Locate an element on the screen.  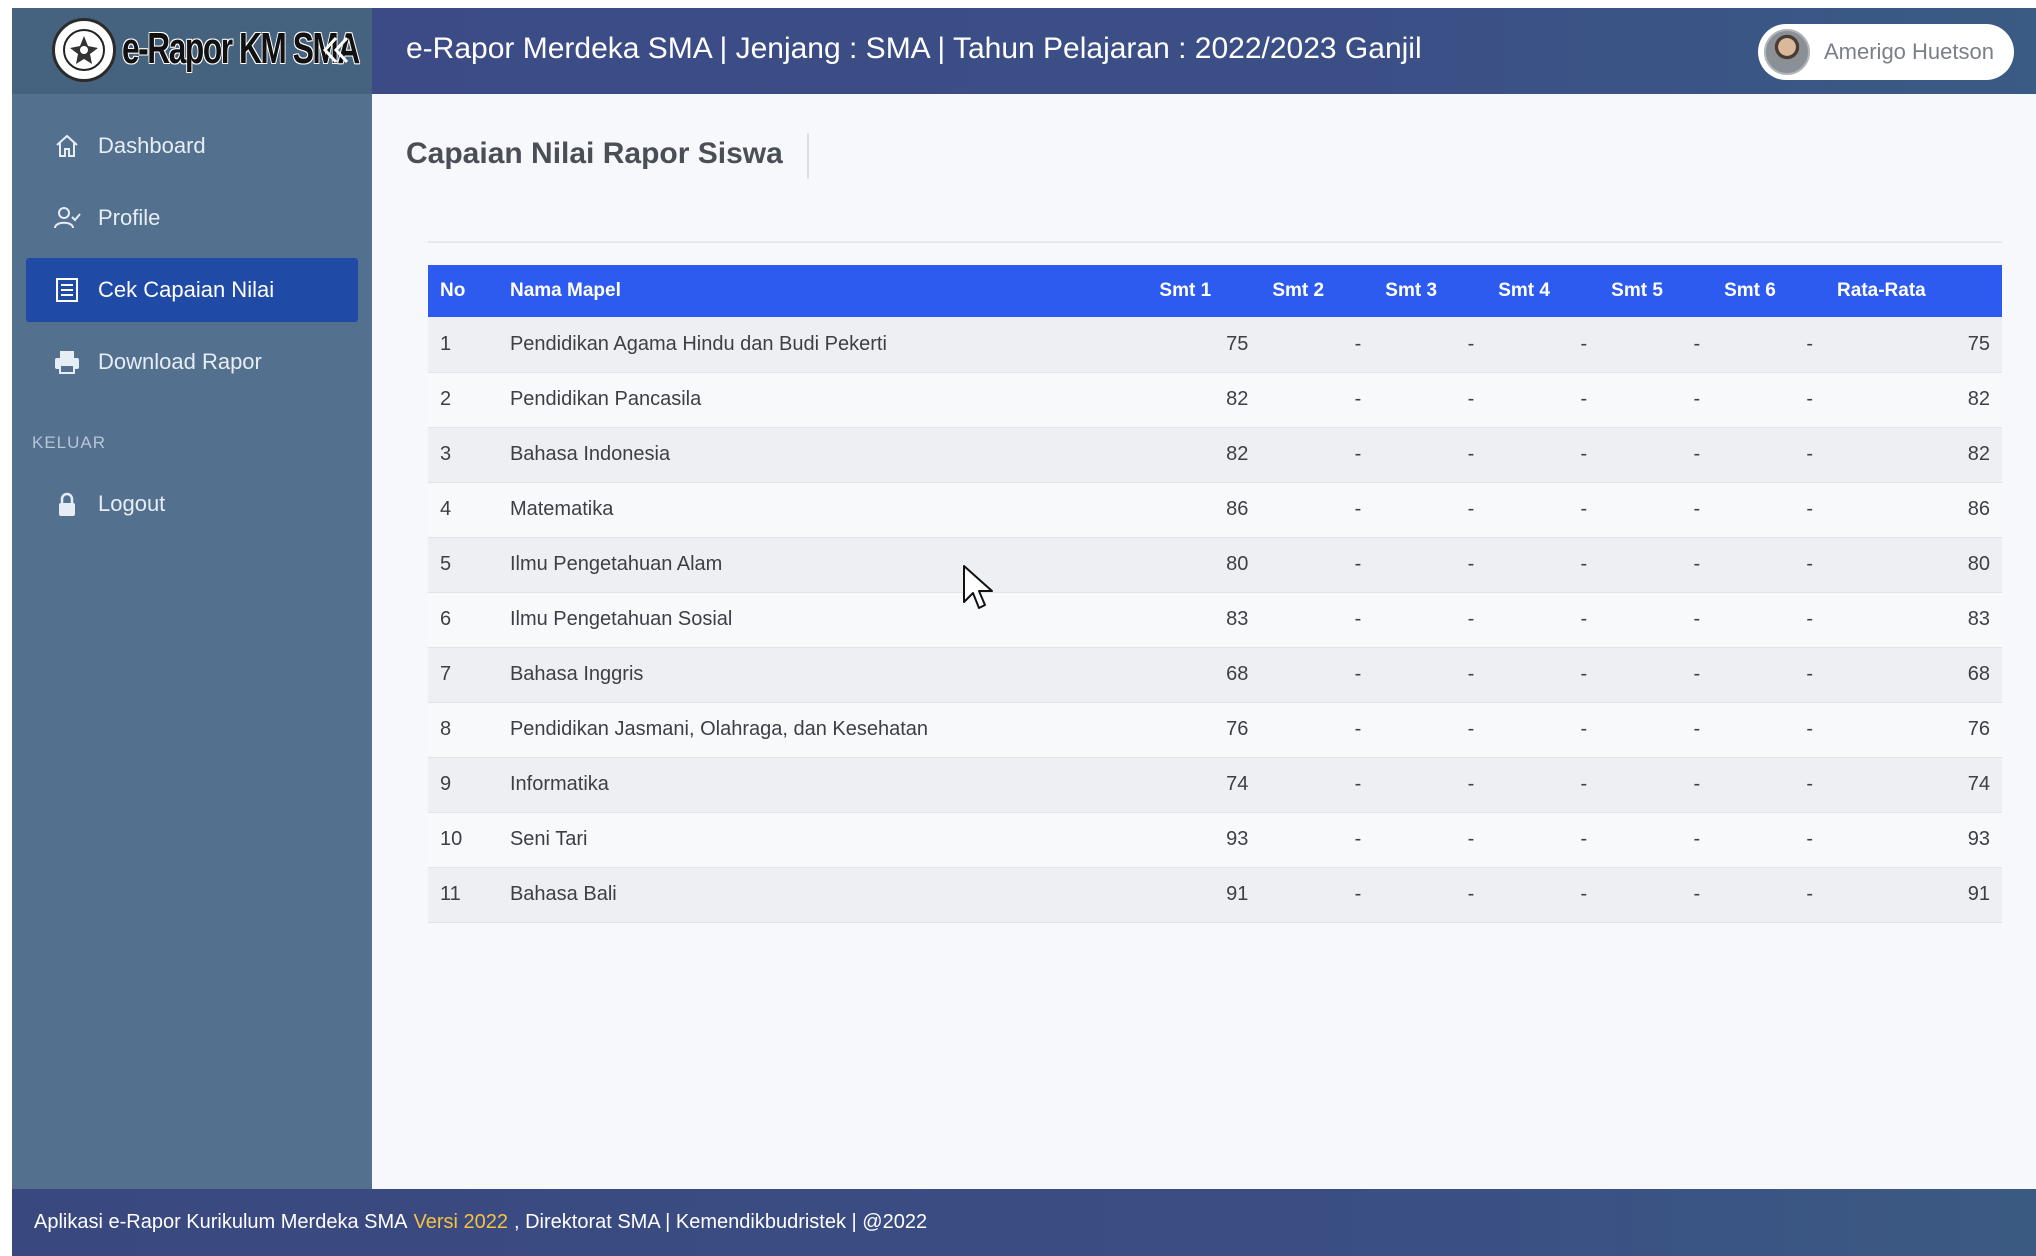
table-row: 4 Matematika 86 - - - - - 86 is located at coordinates (1215, 510).